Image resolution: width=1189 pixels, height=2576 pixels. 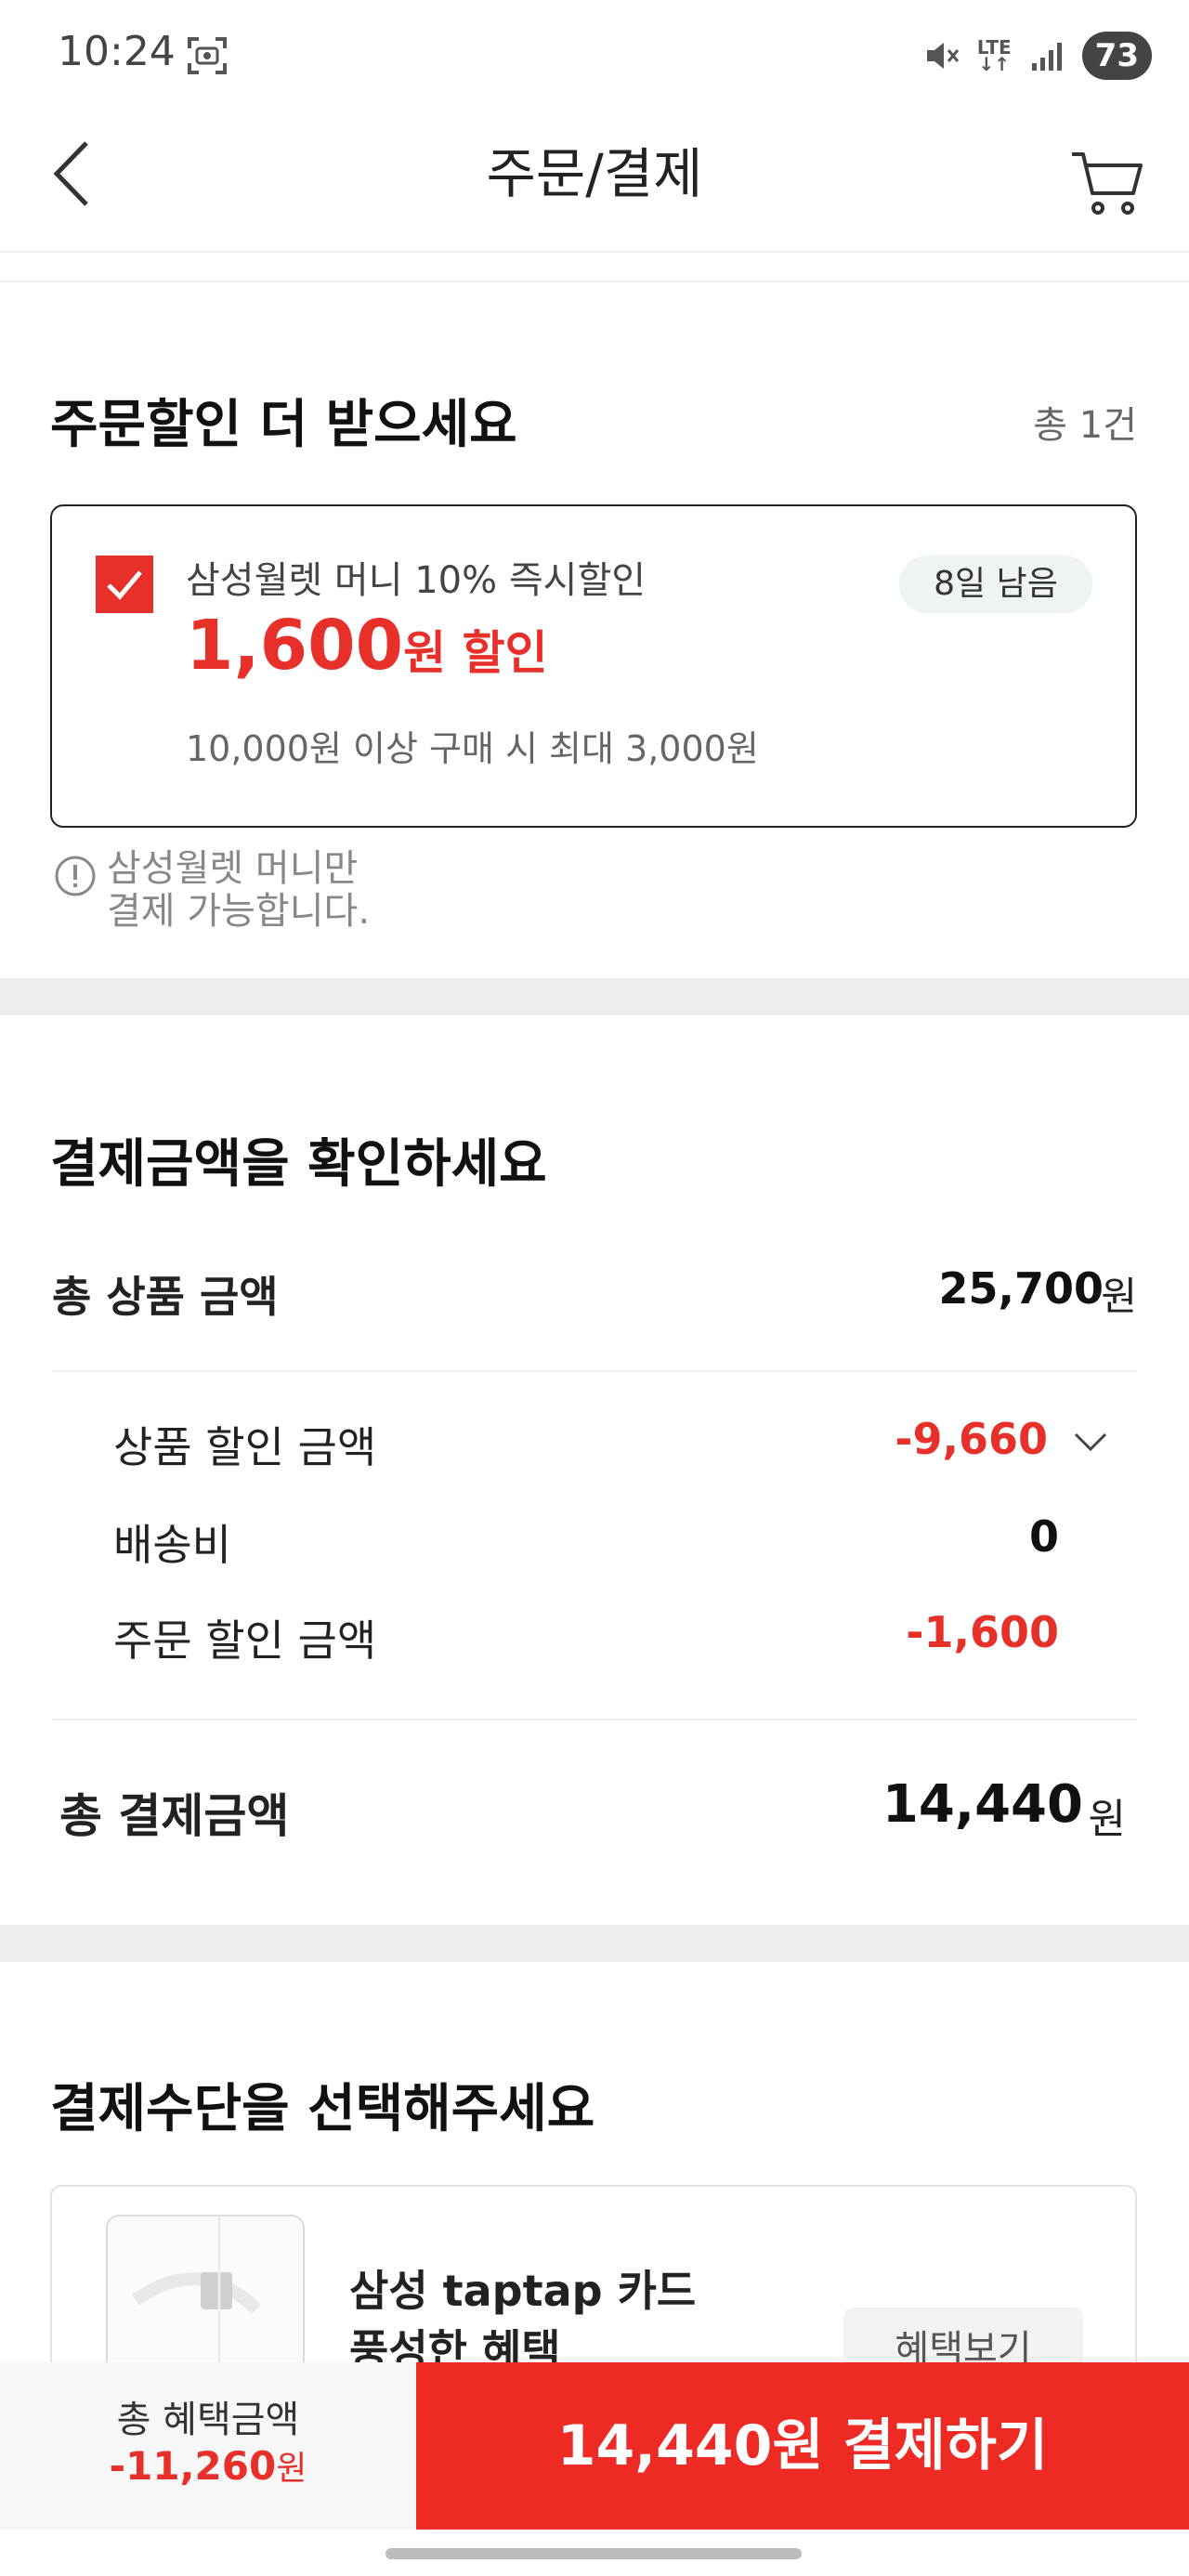 I want to click on coupon-checkbox, so click(x=125, y=585).